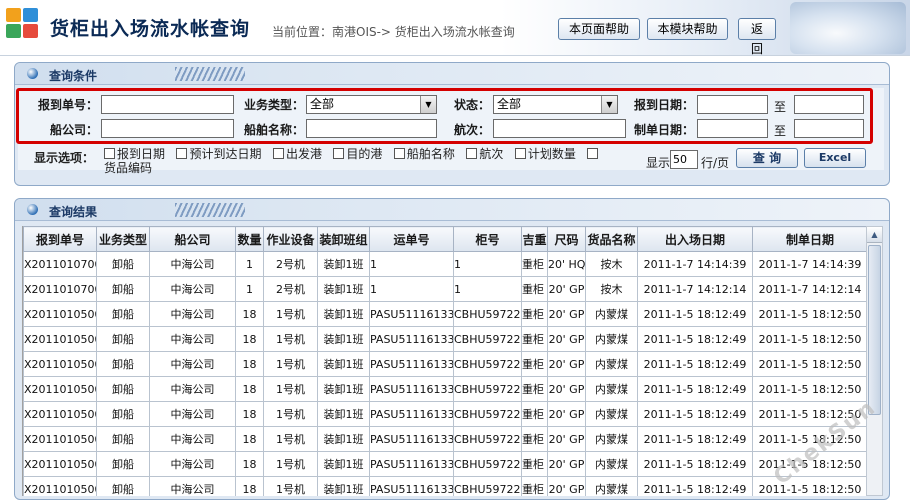  Describe the element at coordinates (371, 128) in the screenshot. I see `ship-name-input` at that location.